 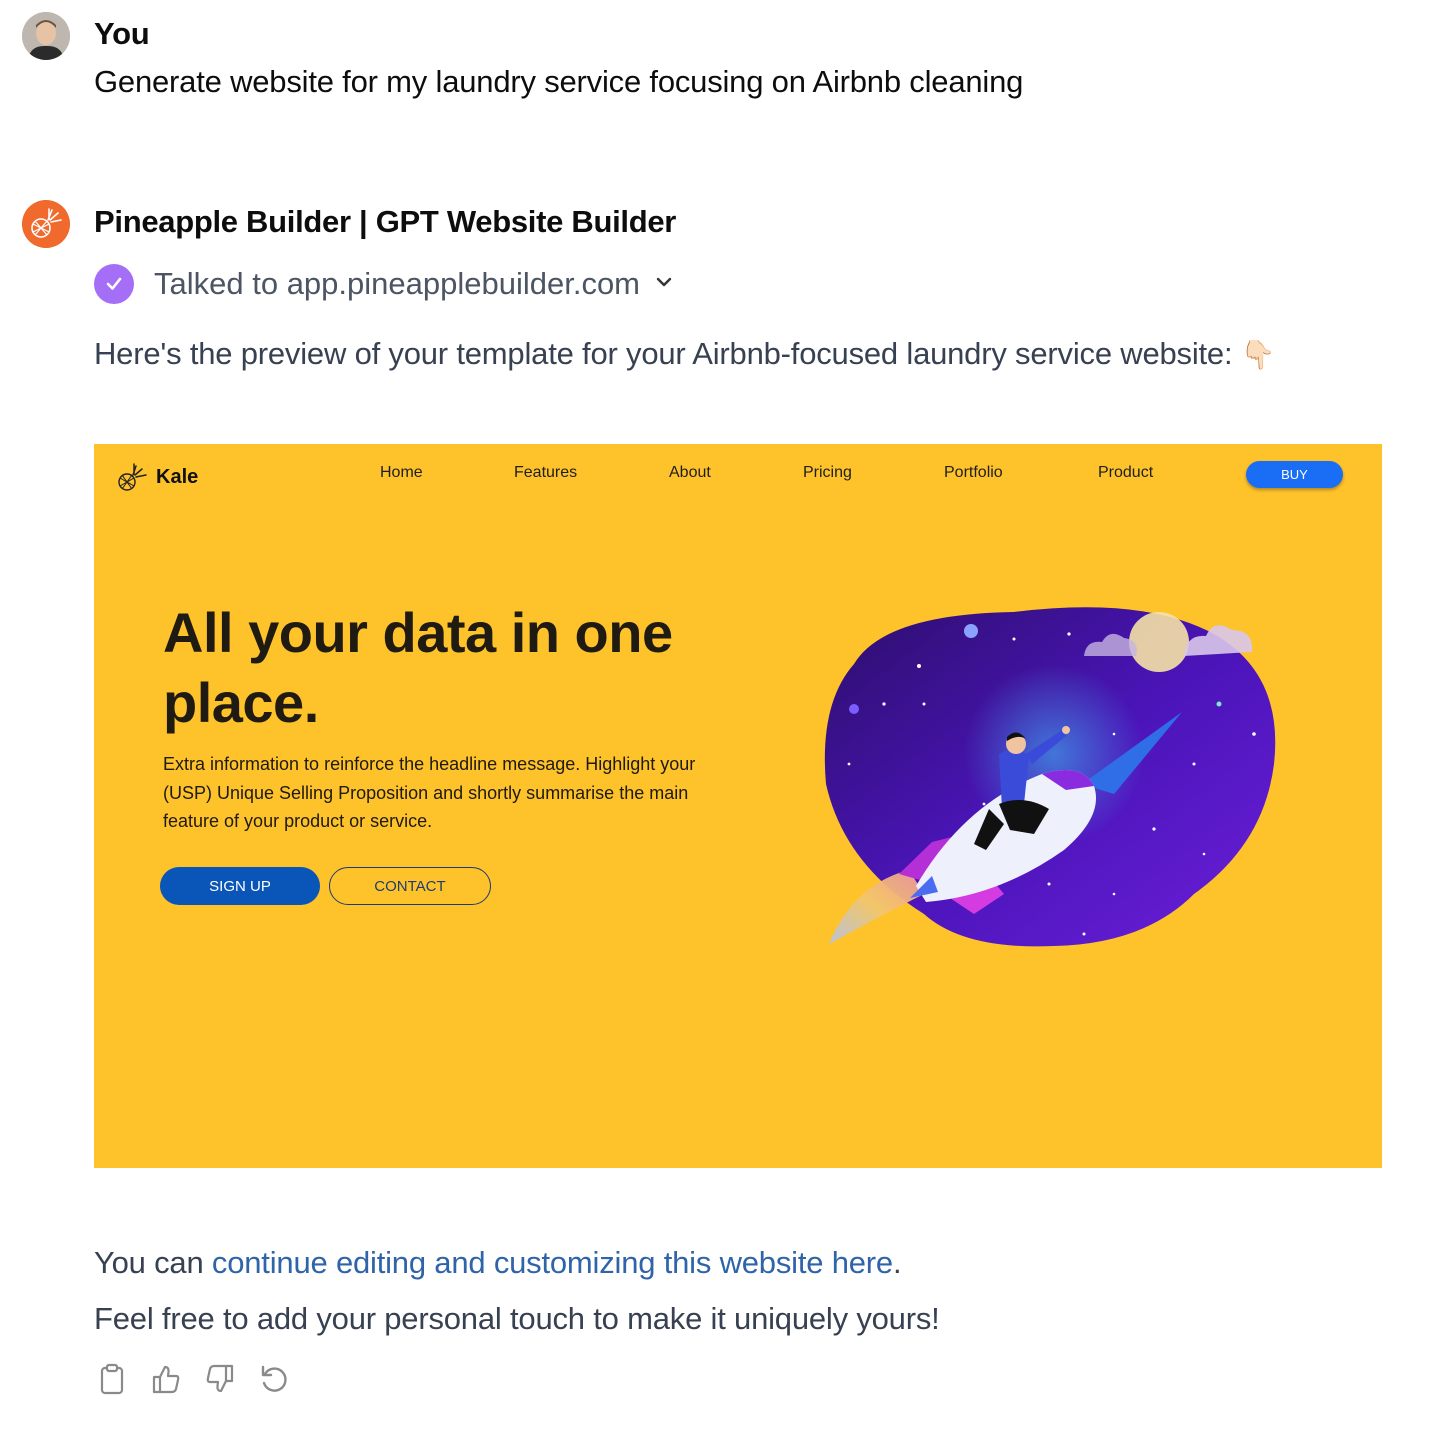 I want to click on assistant-name: Pineapple Builder | GPT Website Builder, so click(x=385, y=221).